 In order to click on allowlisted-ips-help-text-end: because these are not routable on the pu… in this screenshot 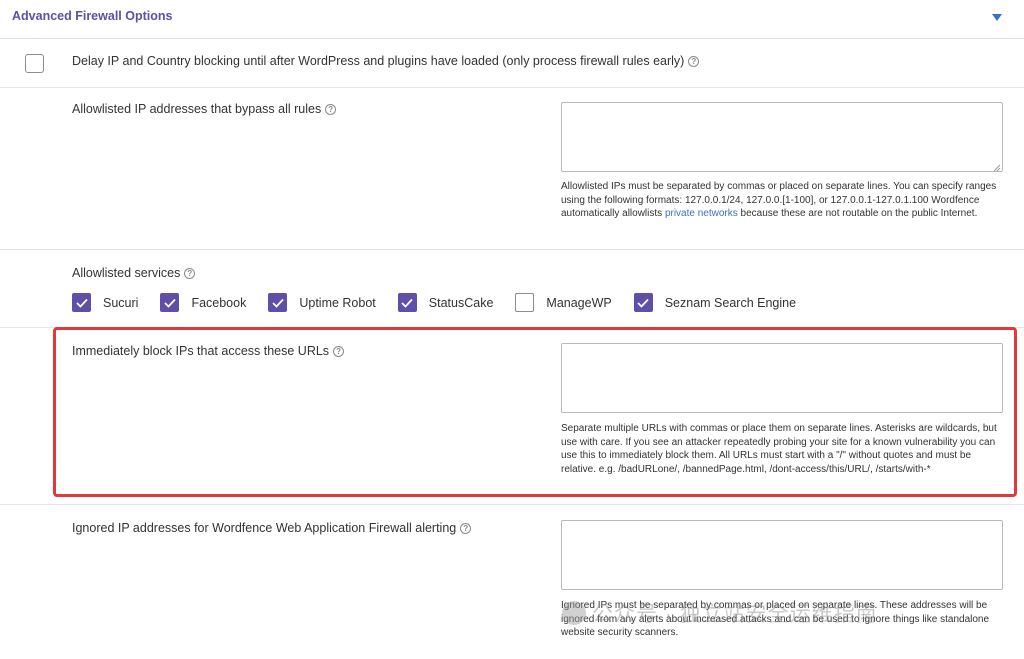, I will do `click(859, 213)`.